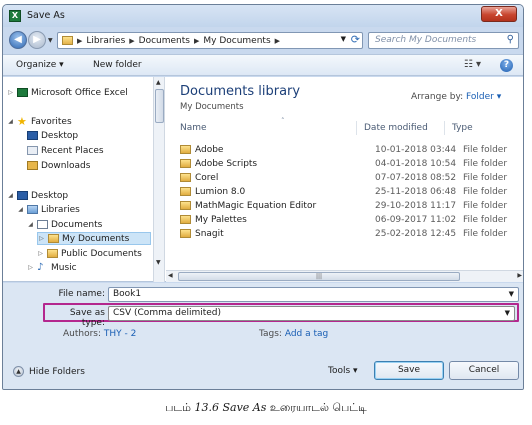 The width and height of the screenshot is (532, 425). Describe the element at coordinates (67, 92) in the screenshot. I see `nav-item-excel: ▷ Microsoft Office Excel` at that location.